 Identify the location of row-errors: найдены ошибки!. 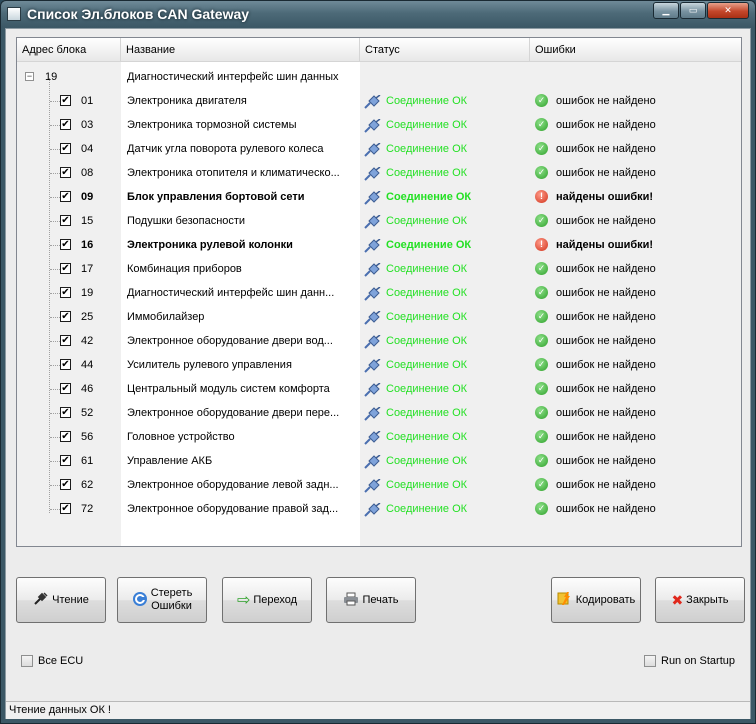
(605, 197).